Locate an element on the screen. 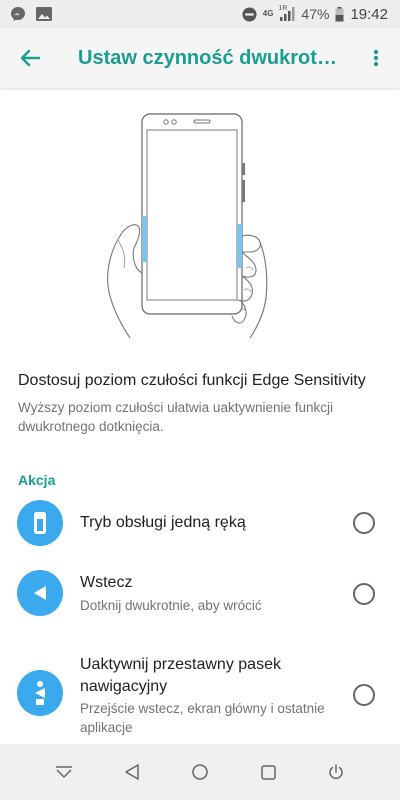  navigation-bar is located at coordinates (200, 772).